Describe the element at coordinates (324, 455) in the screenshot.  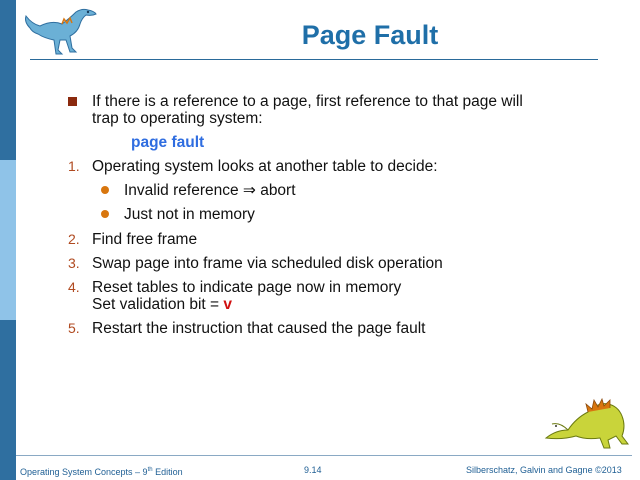
I see `footer-divider` at that location.